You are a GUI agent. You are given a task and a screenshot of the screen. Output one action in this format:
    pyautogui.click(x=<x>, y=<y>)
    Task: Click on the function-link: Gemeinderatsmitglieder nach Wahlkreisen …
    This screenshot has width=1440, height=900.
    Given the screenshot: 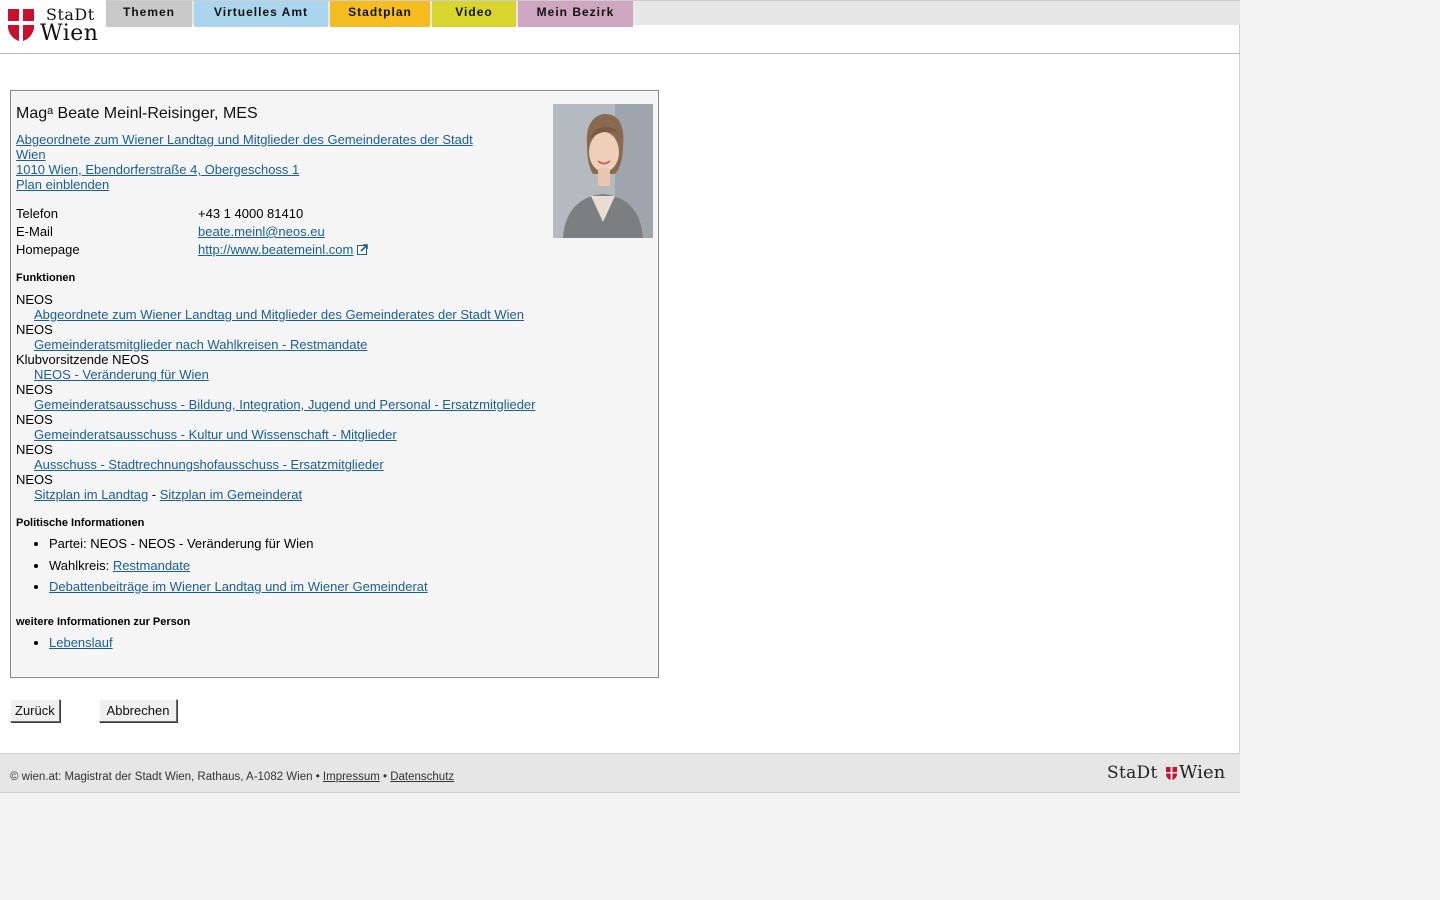 What is the action you would take?
    pyautogui.click(x=200, y=344)
    